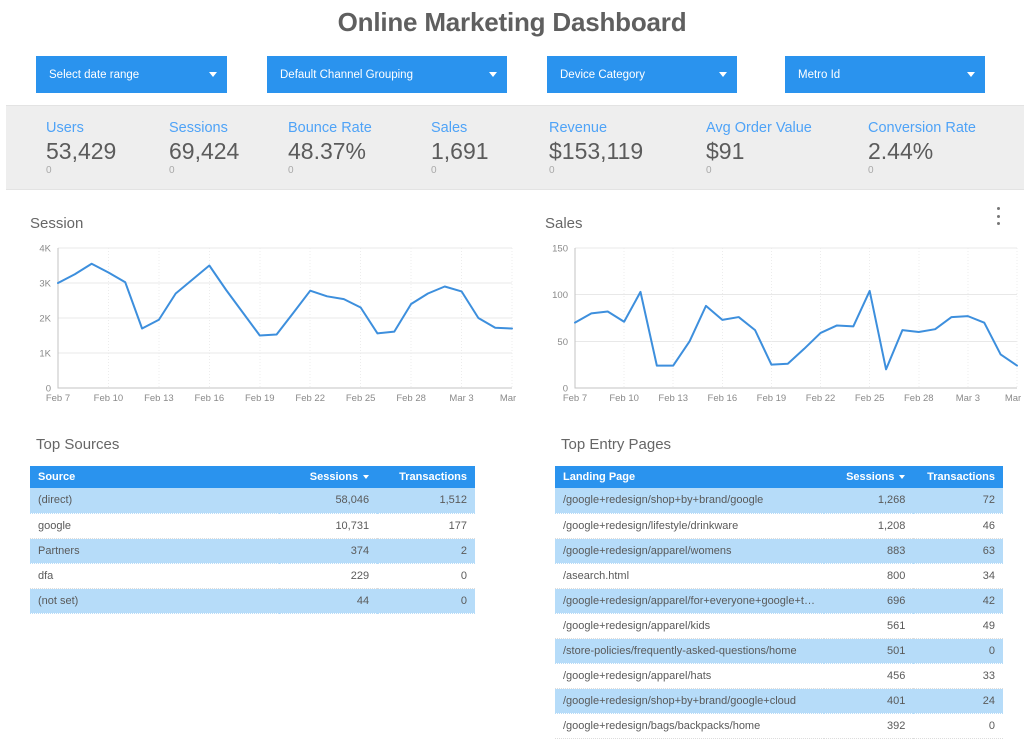 Image resolution: width=1024 pixels, height=739 pixels. What do you see at coordinates (210, 398) in the screenshot?
I see `x-axis-tick-label: Feb 16` at bounding box center [210, 398].